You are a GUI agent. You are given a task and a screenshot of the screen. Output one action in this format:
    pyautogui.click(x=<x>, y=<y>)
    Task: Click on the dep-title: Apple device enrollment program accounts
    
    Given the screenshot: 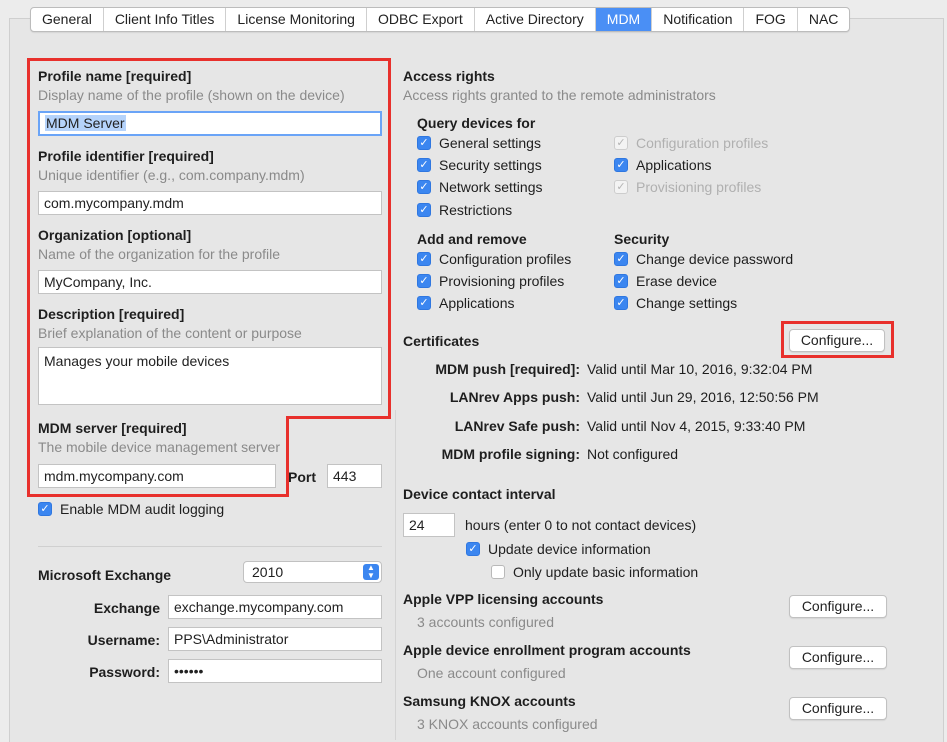 What is the action you would take?
    pyautogui.click(x=547, y=650)
    